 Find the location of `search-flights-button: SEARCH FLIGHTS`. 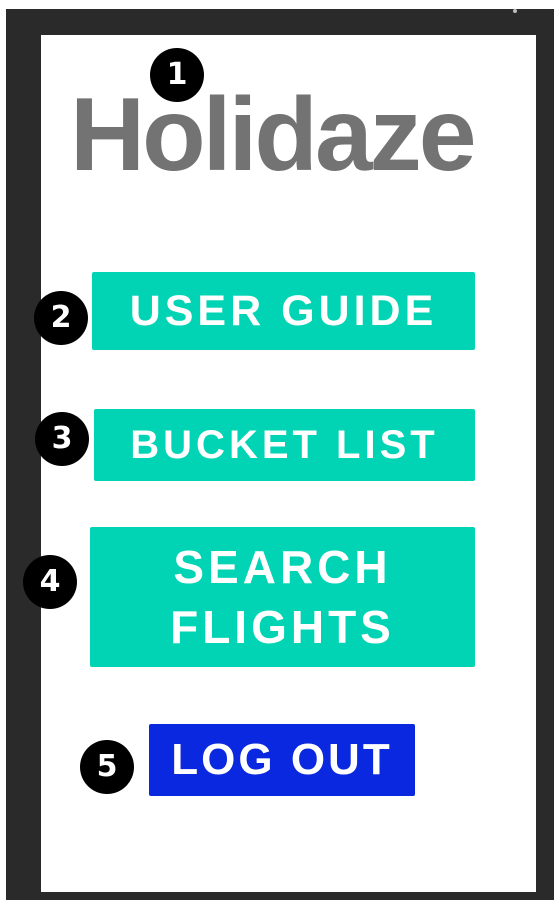

search-flights-button: SEARCH FLIGHTS is located at coordinates (282, 597).